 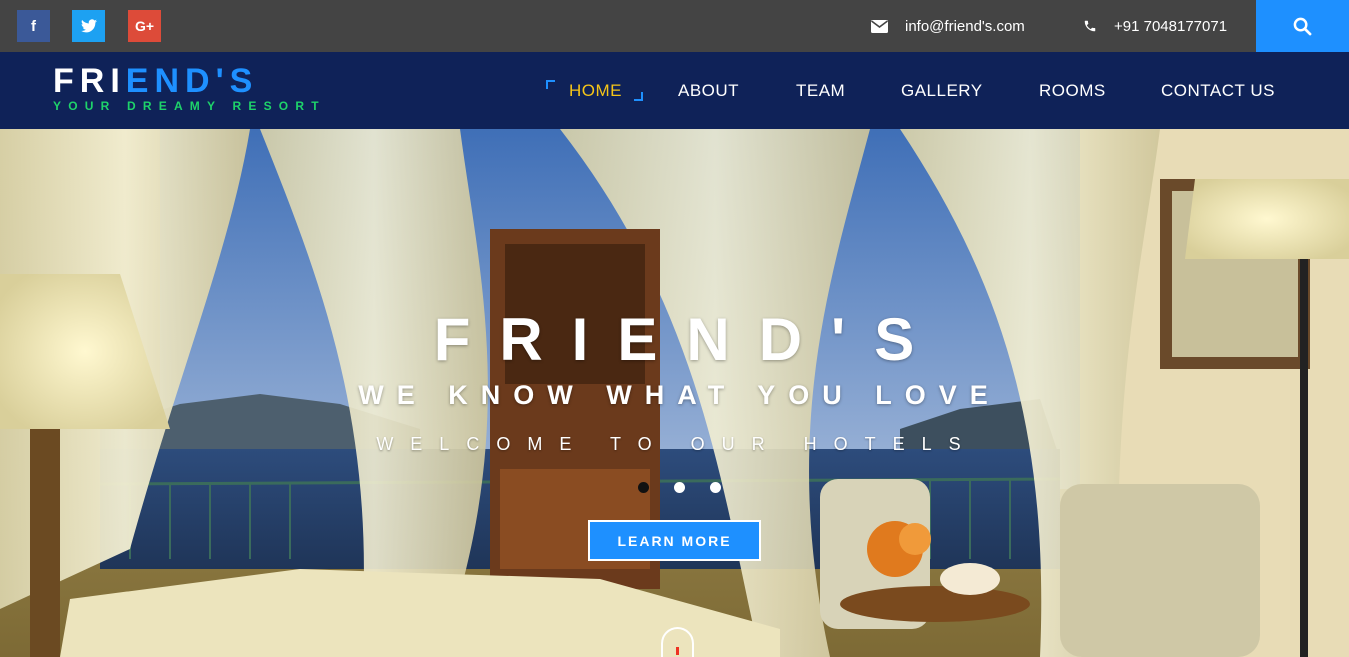 I want to click on facebook-icon: f, so click(x=33, y=26).